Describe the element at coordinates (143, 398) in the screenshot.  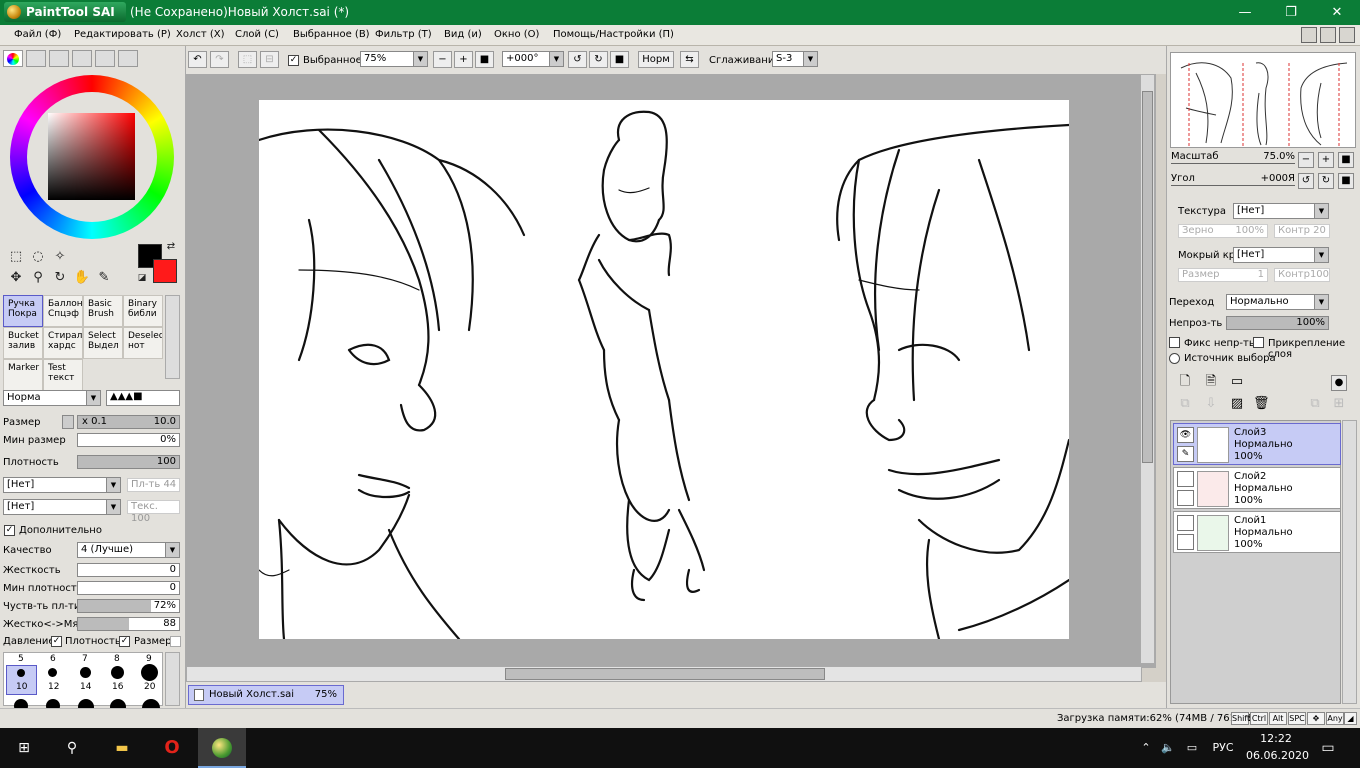
I see `brush-shape-selector: ▲▲▲■` at that location.